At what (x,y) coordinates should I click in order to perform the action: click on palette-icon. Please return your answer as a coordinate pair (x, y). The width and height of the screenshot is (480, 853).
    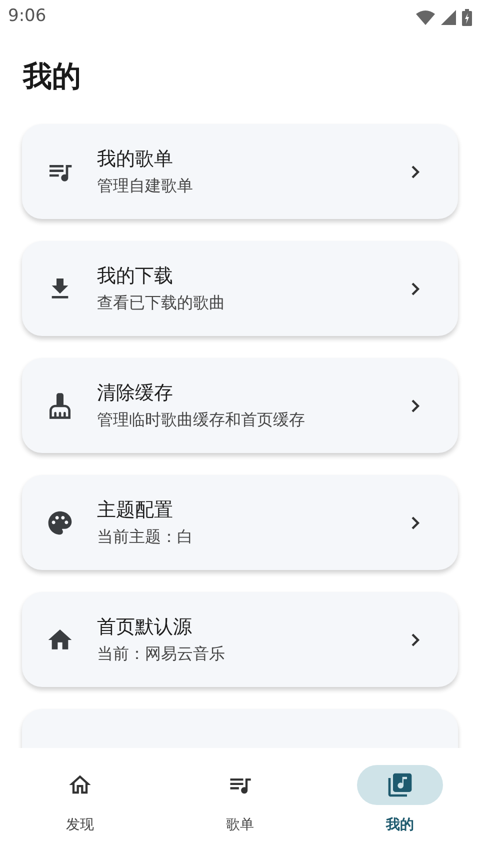
    Looking at the image, I should click on (60, 522).